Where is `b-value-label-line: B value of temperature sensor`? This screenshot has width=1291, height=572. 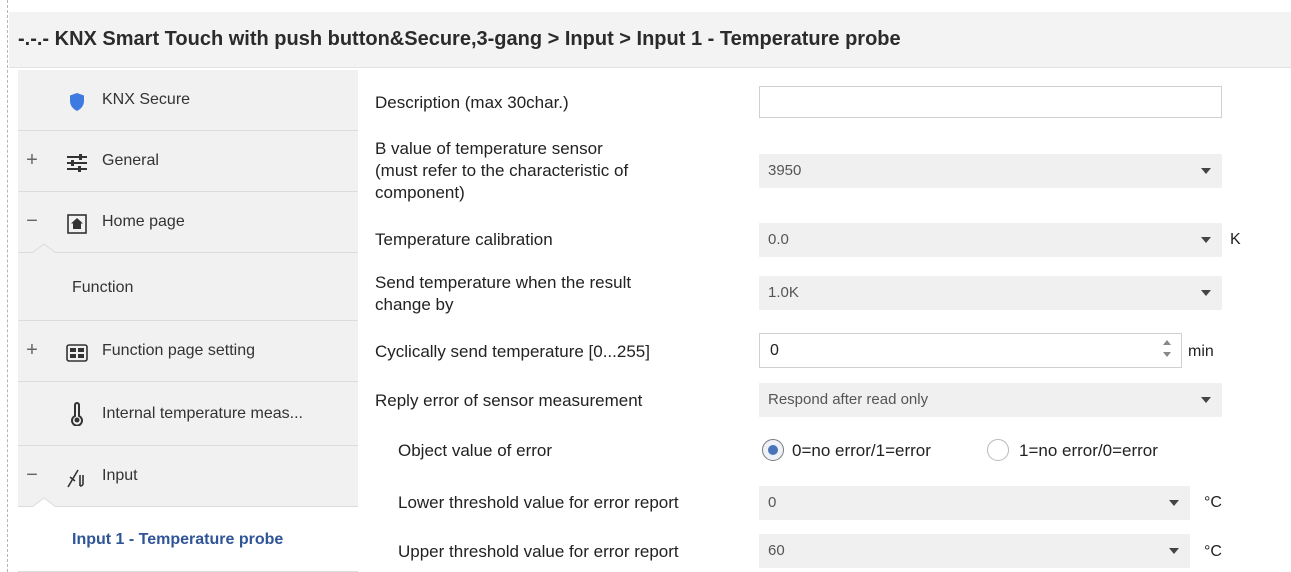
b-value-label-line: B value of temperature sensor is located at coordinates (489, 148).